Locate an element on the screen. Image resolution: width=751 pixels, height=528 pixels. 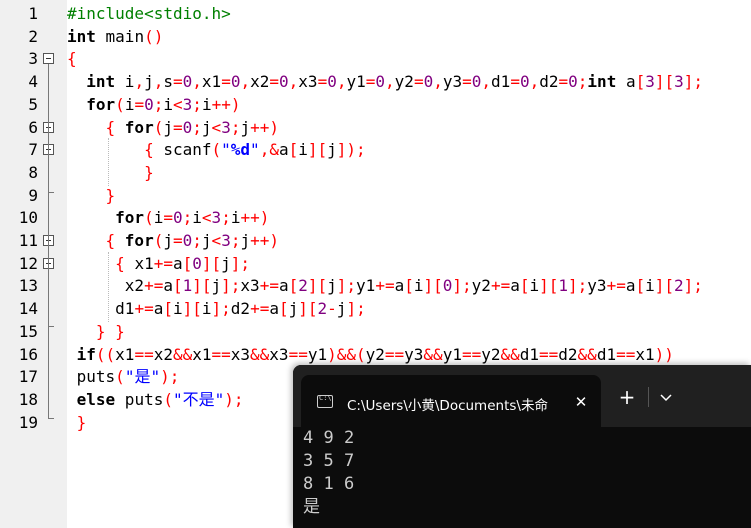
code-text: } is located at coordinates (110, 173).